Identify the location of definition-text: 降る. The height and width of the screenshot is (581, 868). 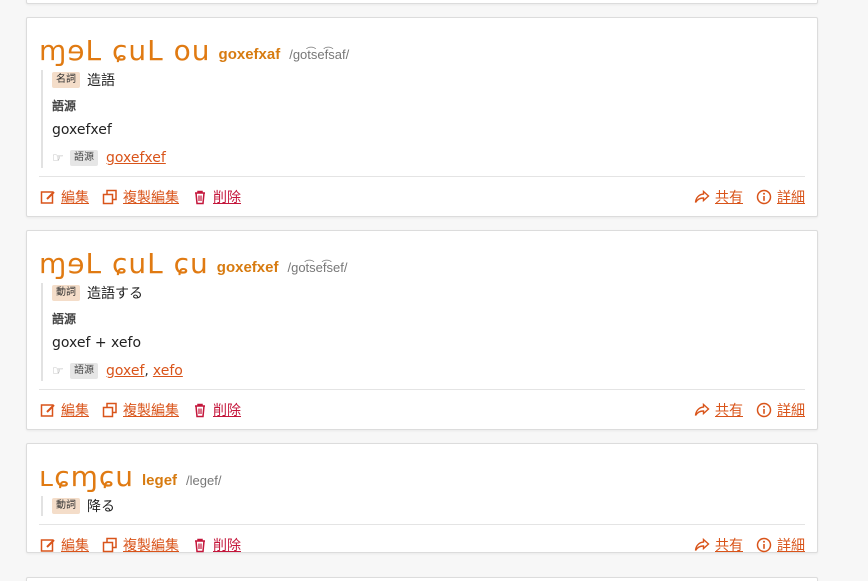
(101, 507).